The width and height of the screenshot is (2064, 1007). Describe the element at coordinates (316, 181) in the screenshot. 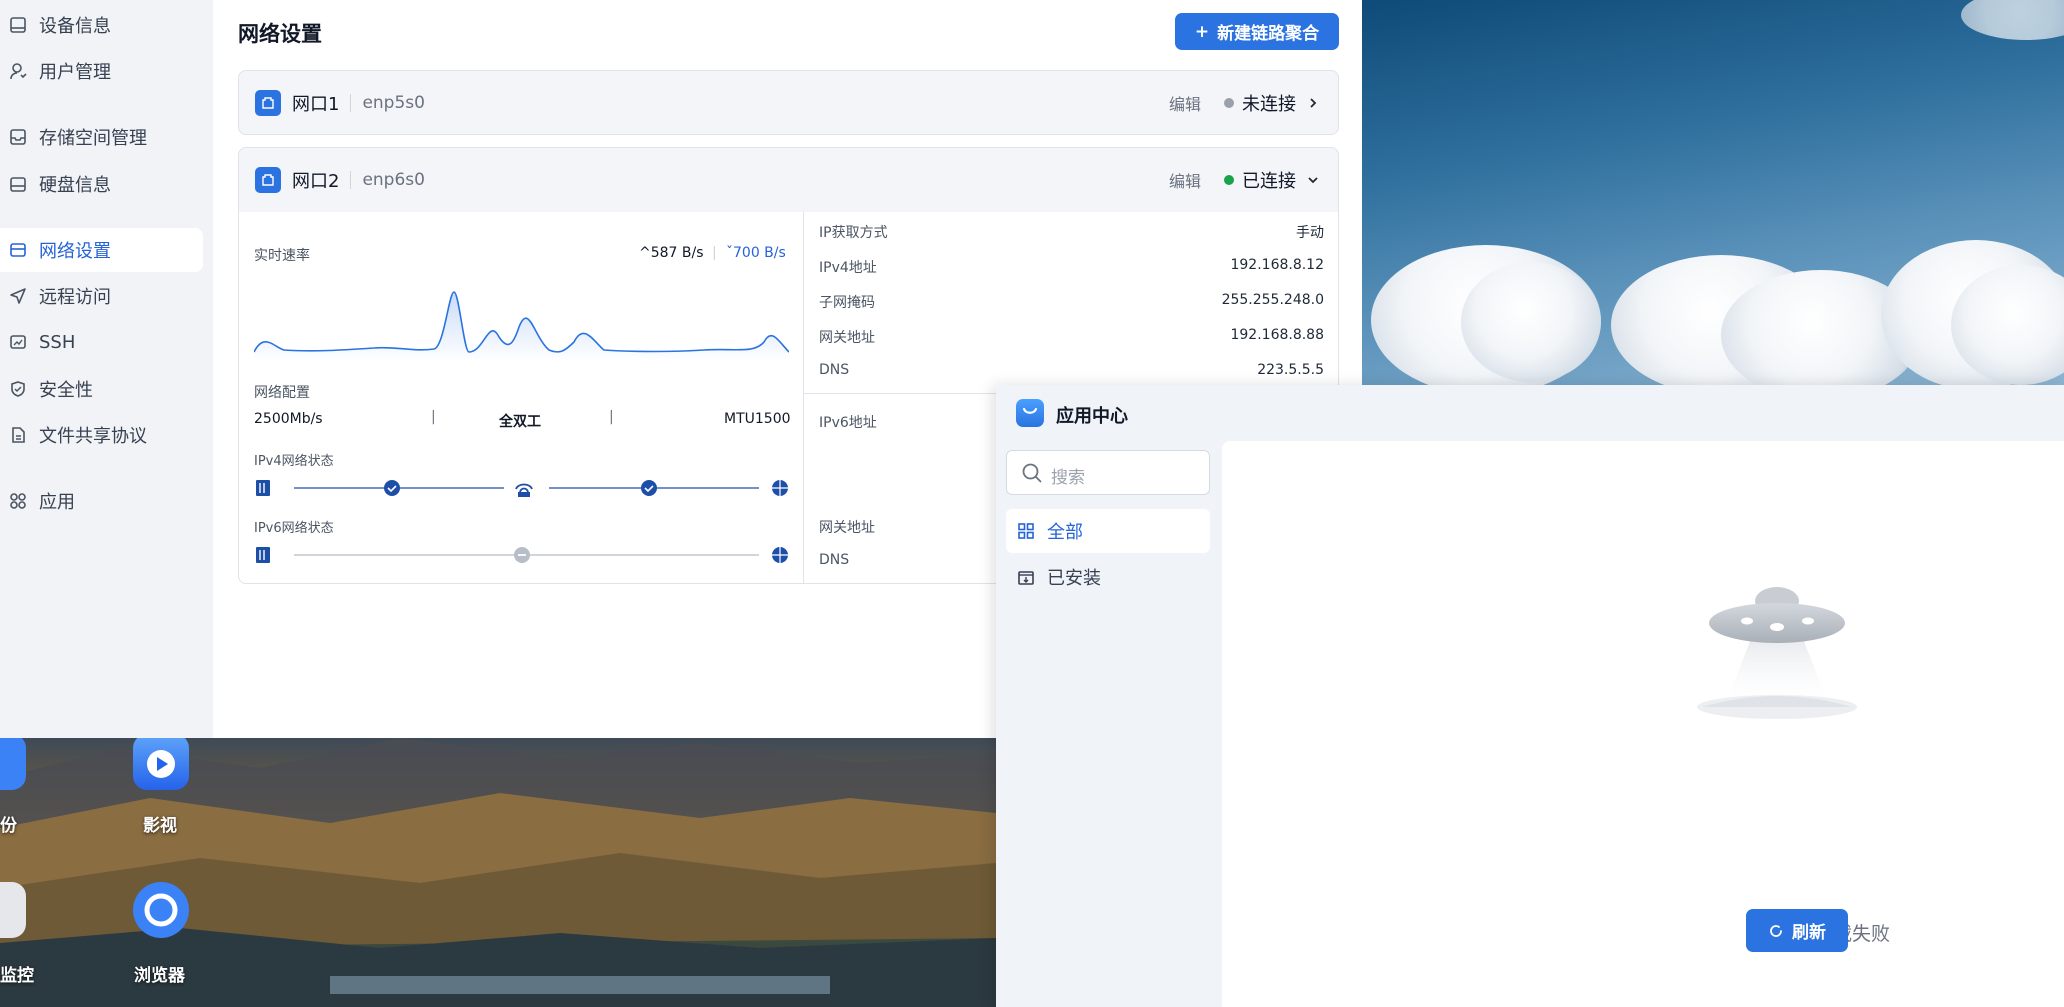

I see `port-name: 网口2` at that location.